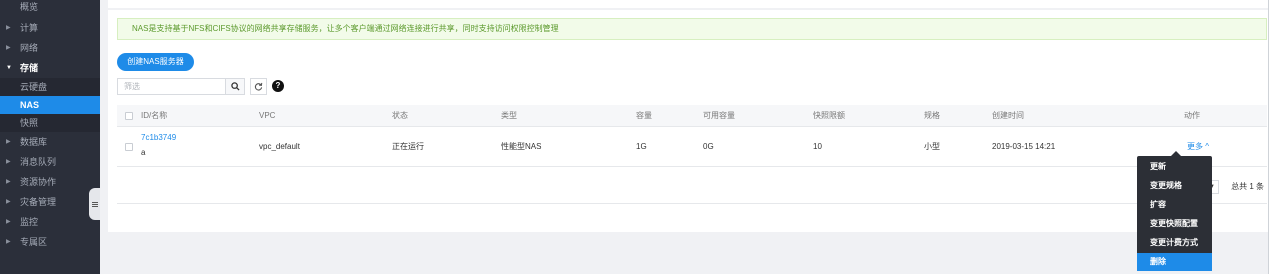 This screenshot has width=1269, height=274. Describe the element at coordinates (1008, 115) in the screenshot. I see `col-header-created: 创建时间` at that location.